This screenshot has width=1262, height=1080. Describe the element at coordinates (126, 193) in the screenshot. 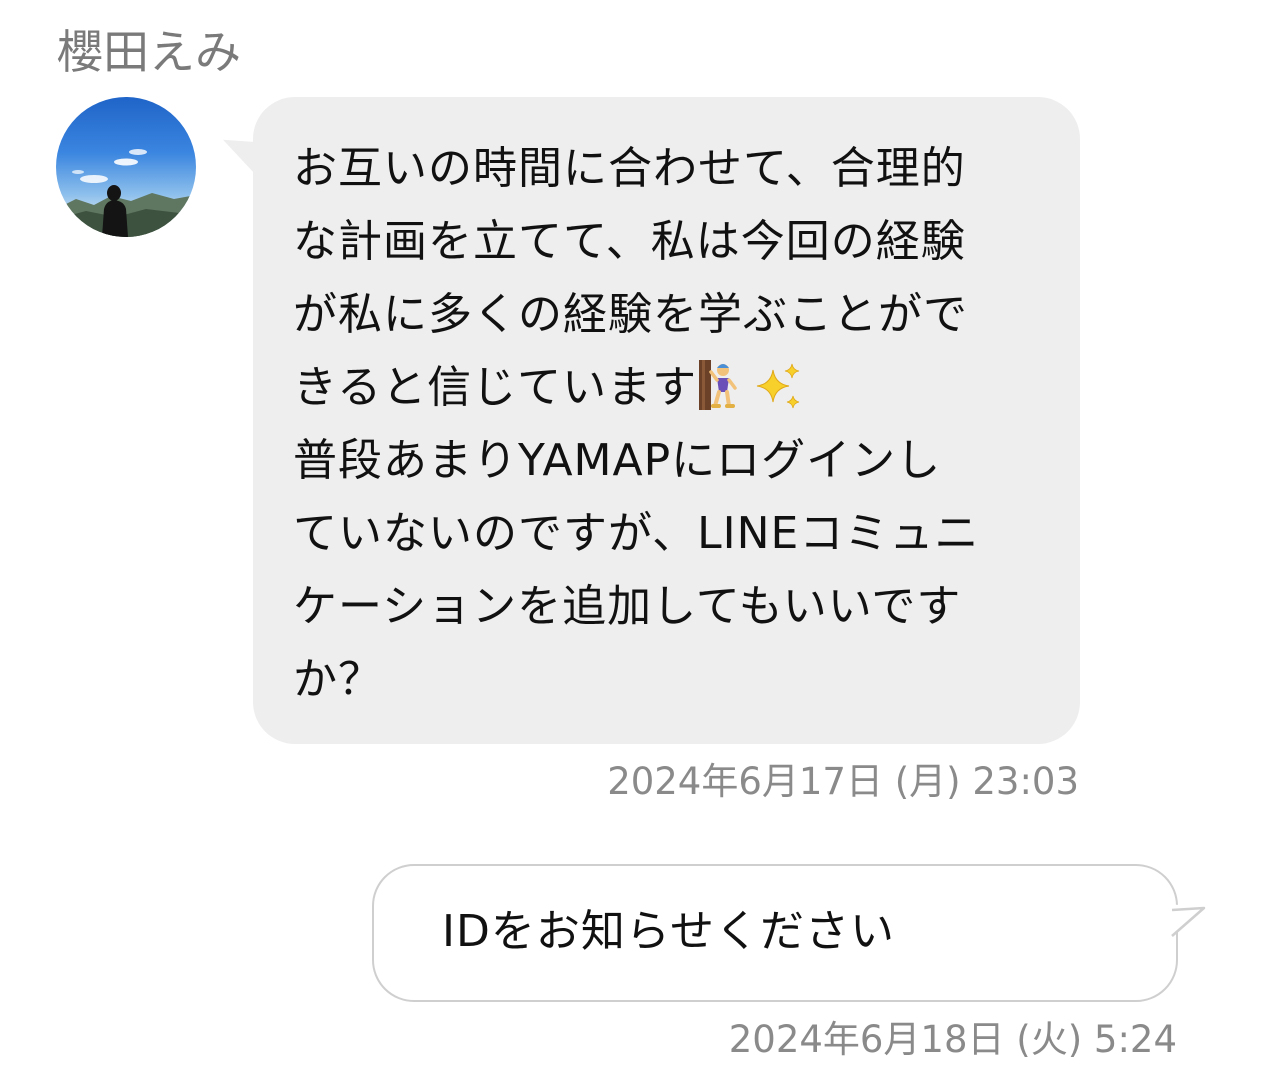

I see `avatar-photo` at that location.